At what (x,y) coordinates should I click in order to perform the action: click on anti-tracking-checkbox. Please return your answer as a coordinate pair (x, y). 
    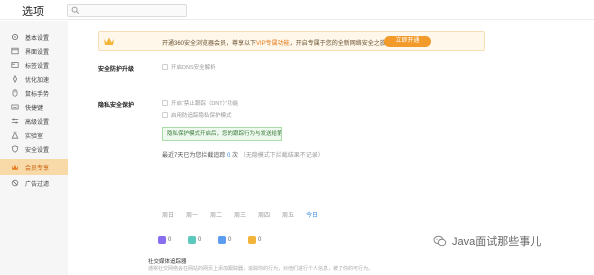
    Looking at the image, I should click on (165, 115).